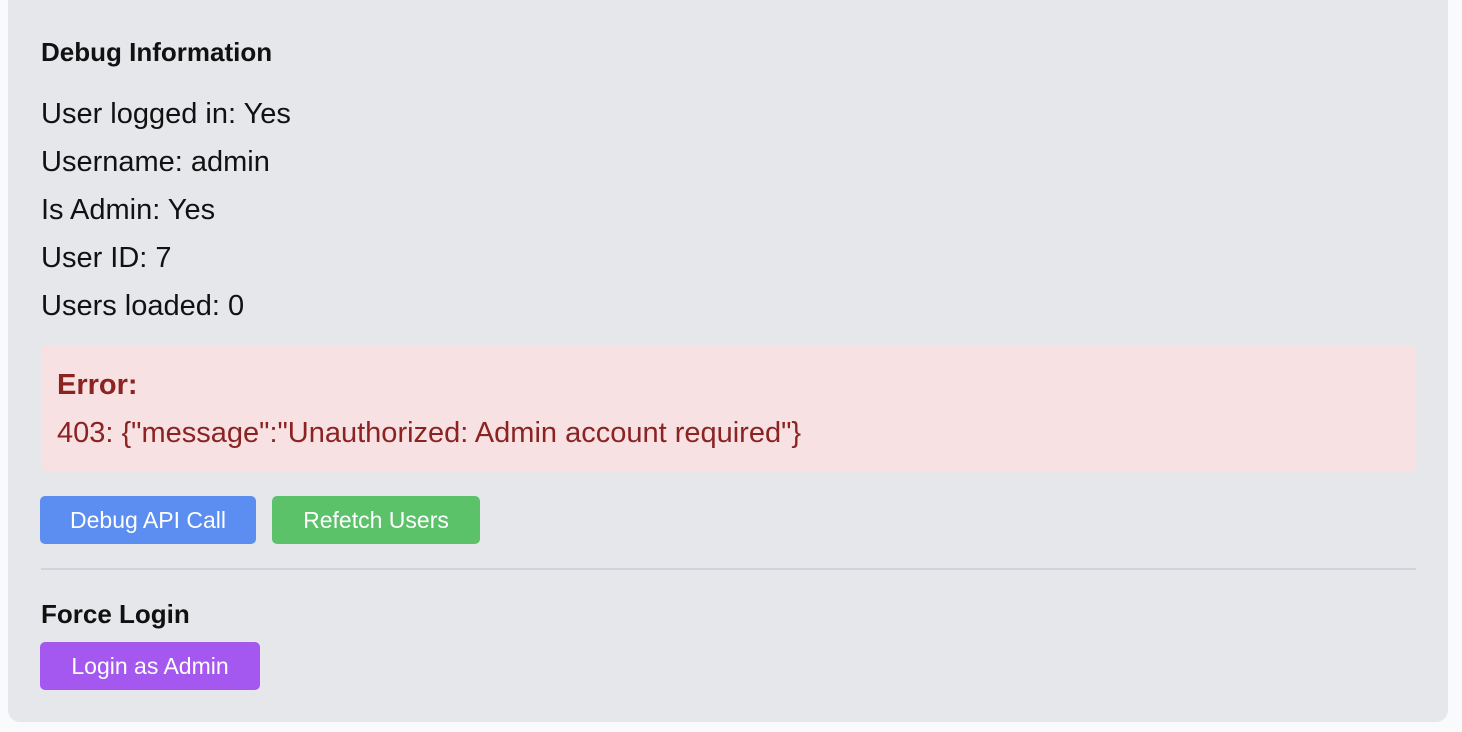 The height and width of the screenshot is (732, 1462). Describe the element at coordinates (115, 614) in the screenshot. I see `force-login-title: Force Login` at that location.